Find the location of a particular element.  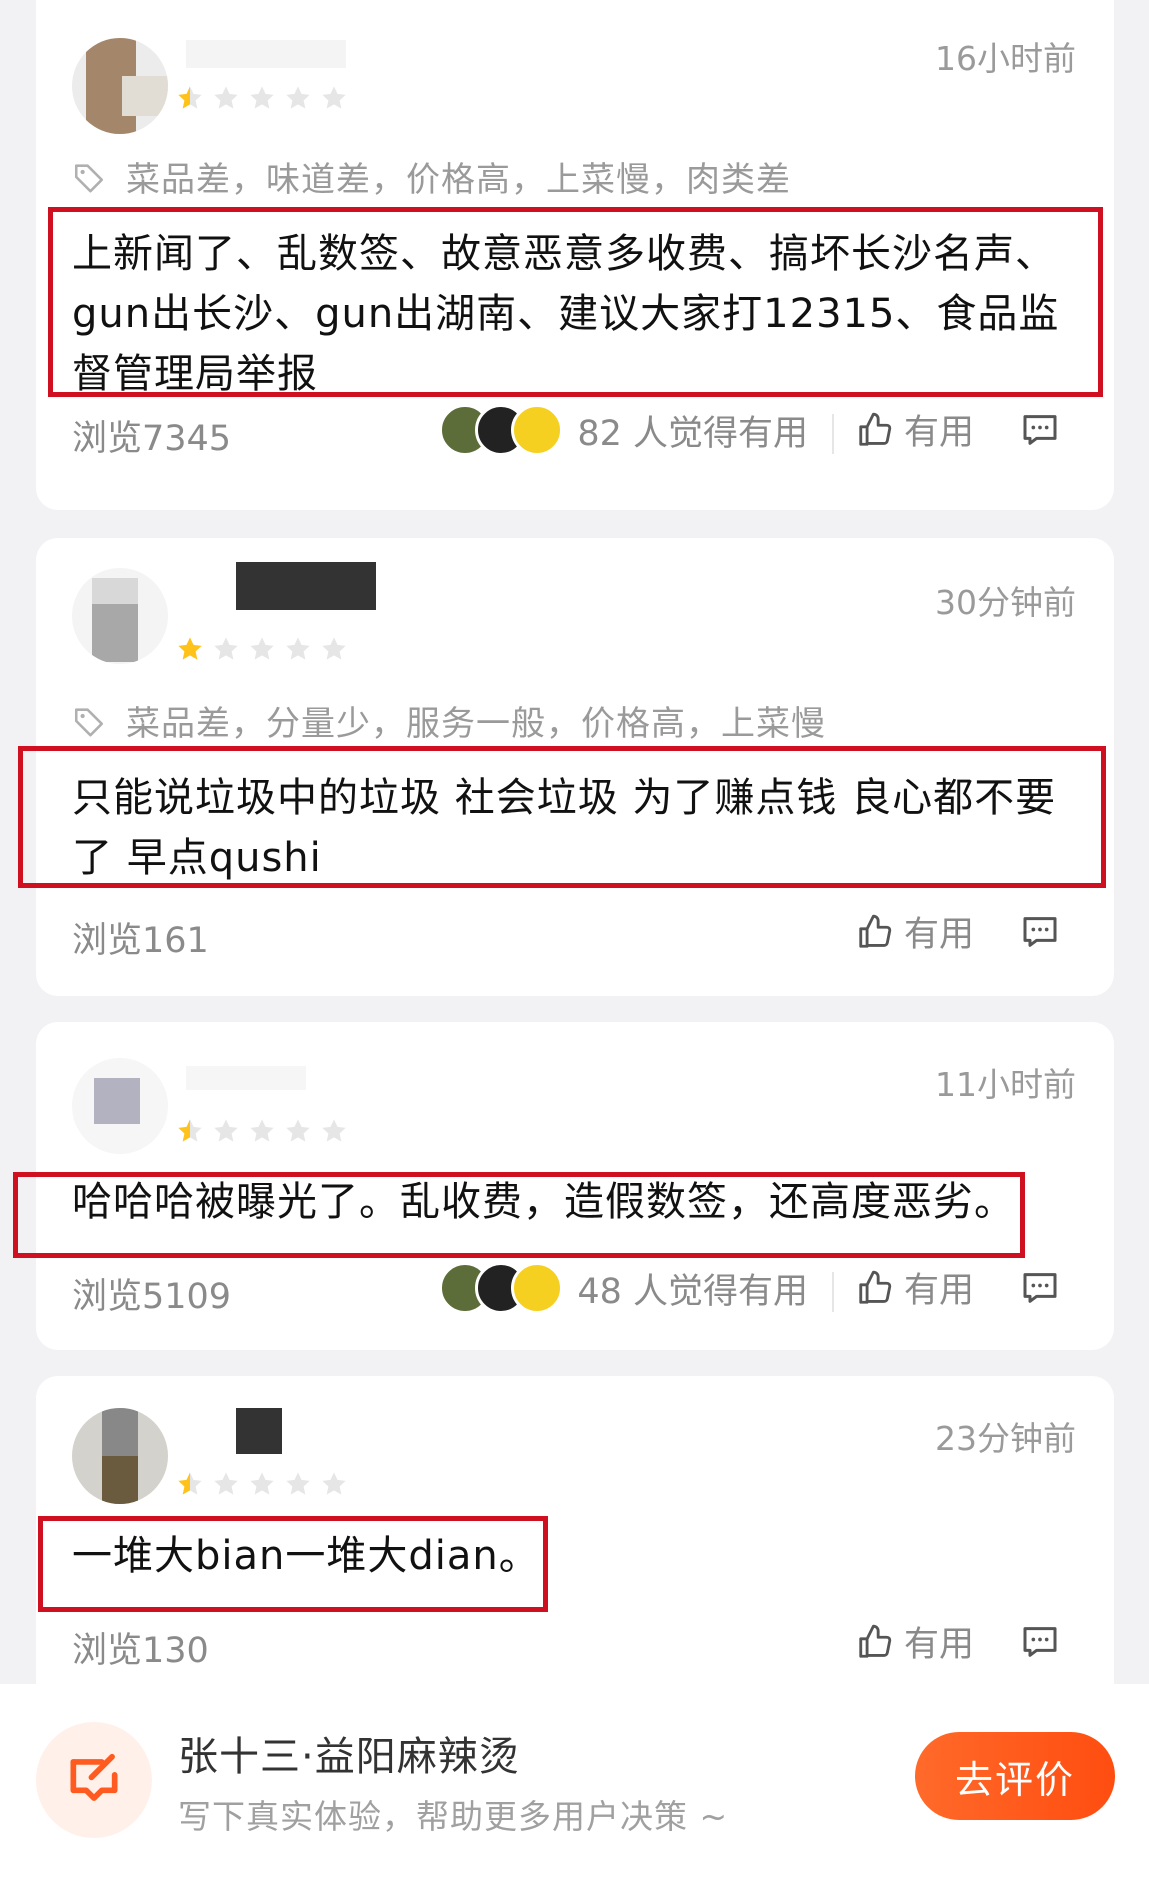

helpful-summary: 48 人觉得有用 is located at coordinates (623, 1288).